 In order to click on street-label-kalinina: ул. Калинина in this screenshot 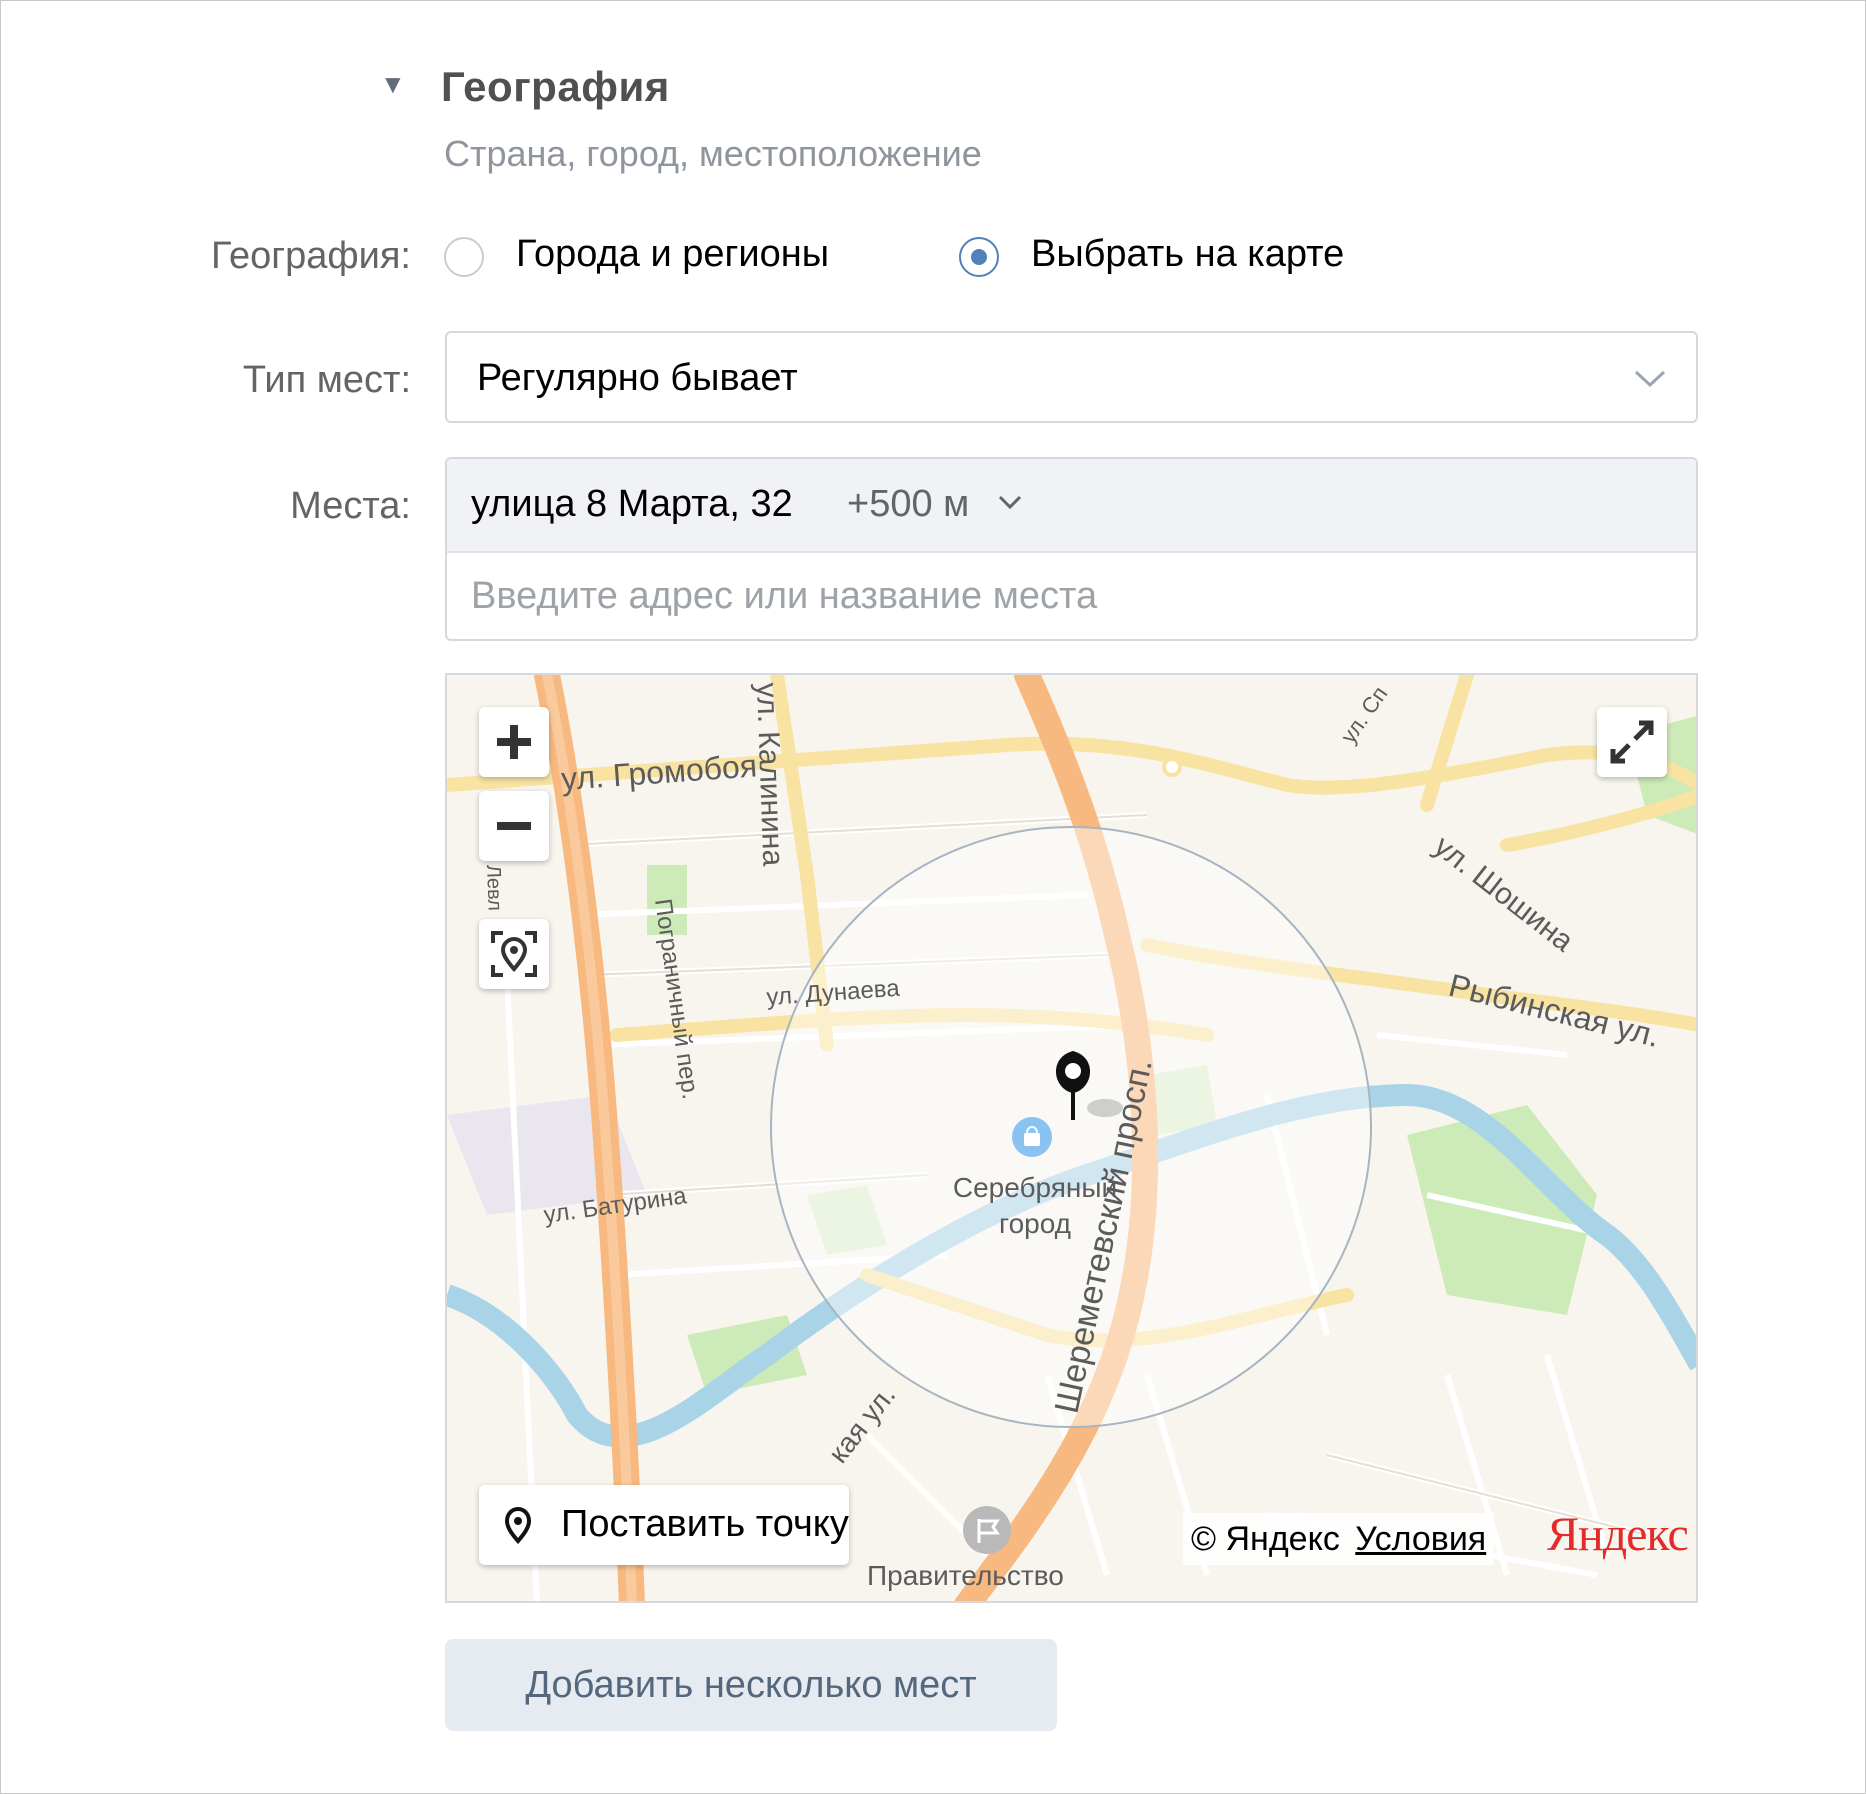, I will do `click(769, 774)`.